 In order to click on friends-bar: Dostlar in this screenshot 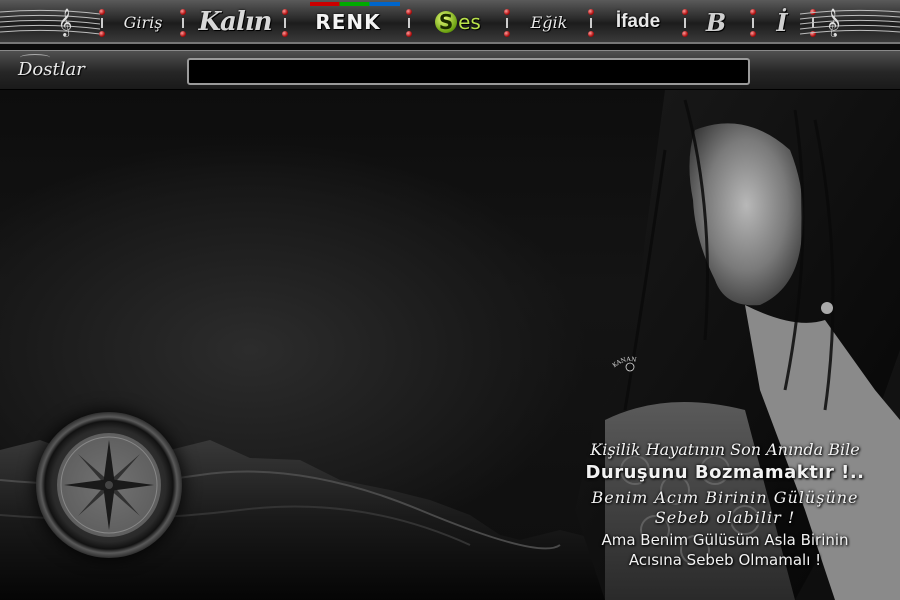, I will do `click(450, 70)`.